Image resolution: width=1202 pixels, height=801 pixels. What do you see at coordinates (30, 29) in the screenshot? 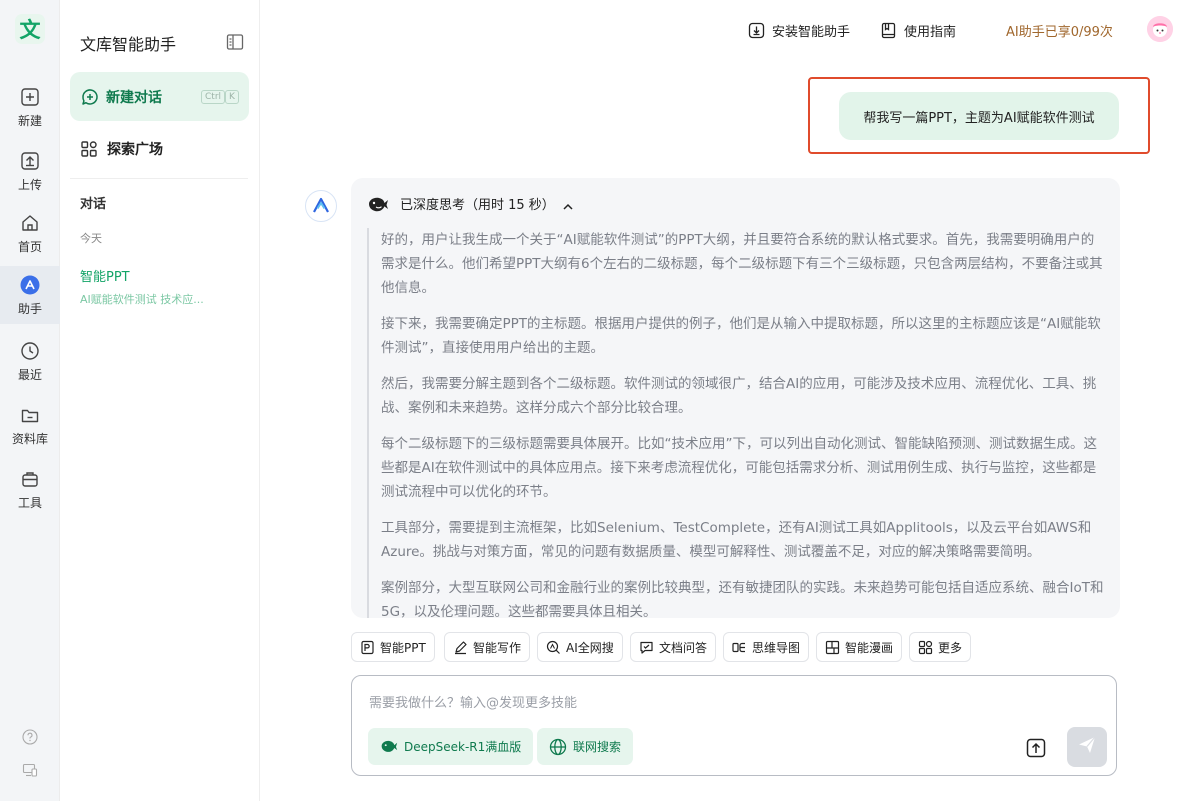
I see `app-logo: 文` at bounding box center [30, 29].